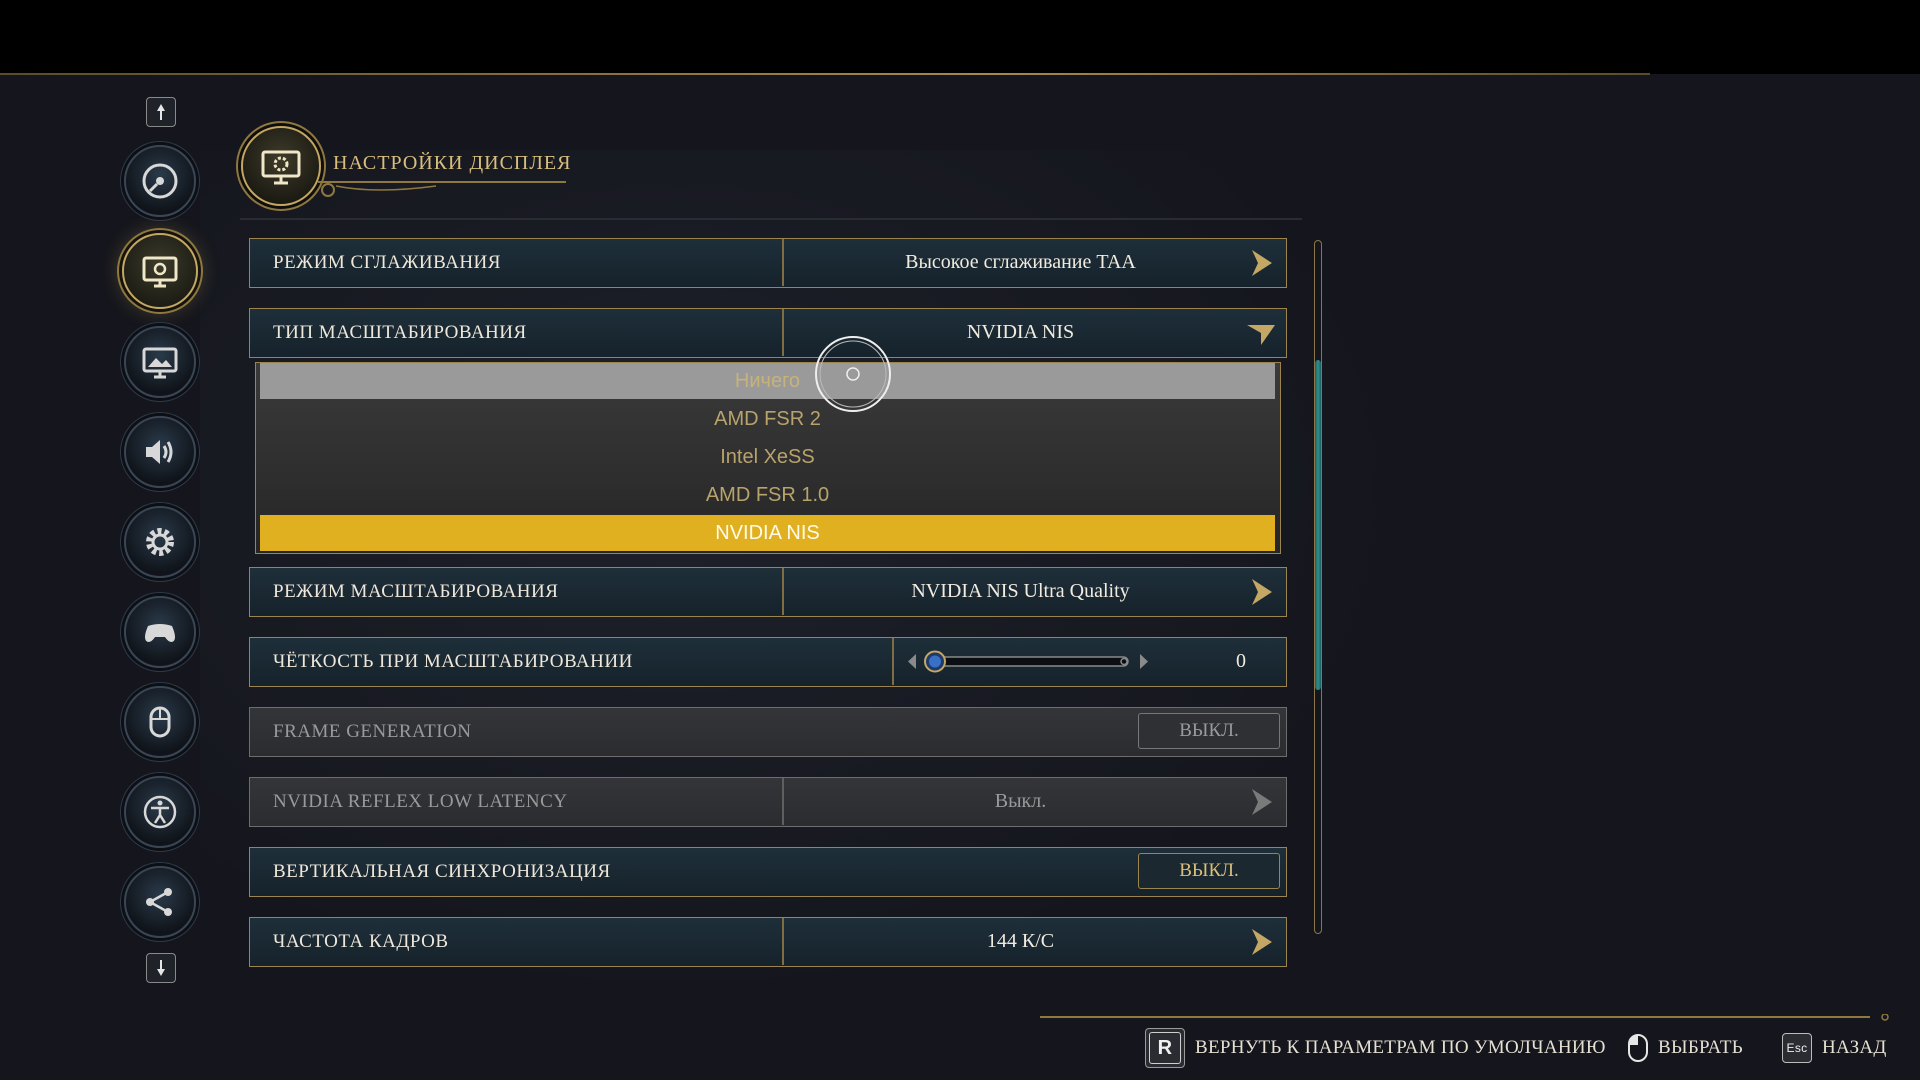 The width and height of the screenshot is (1920, 1080). I want to click on setting-label: ТИП МАСШТАБИРОВАНИЯ, so click(400, 332).